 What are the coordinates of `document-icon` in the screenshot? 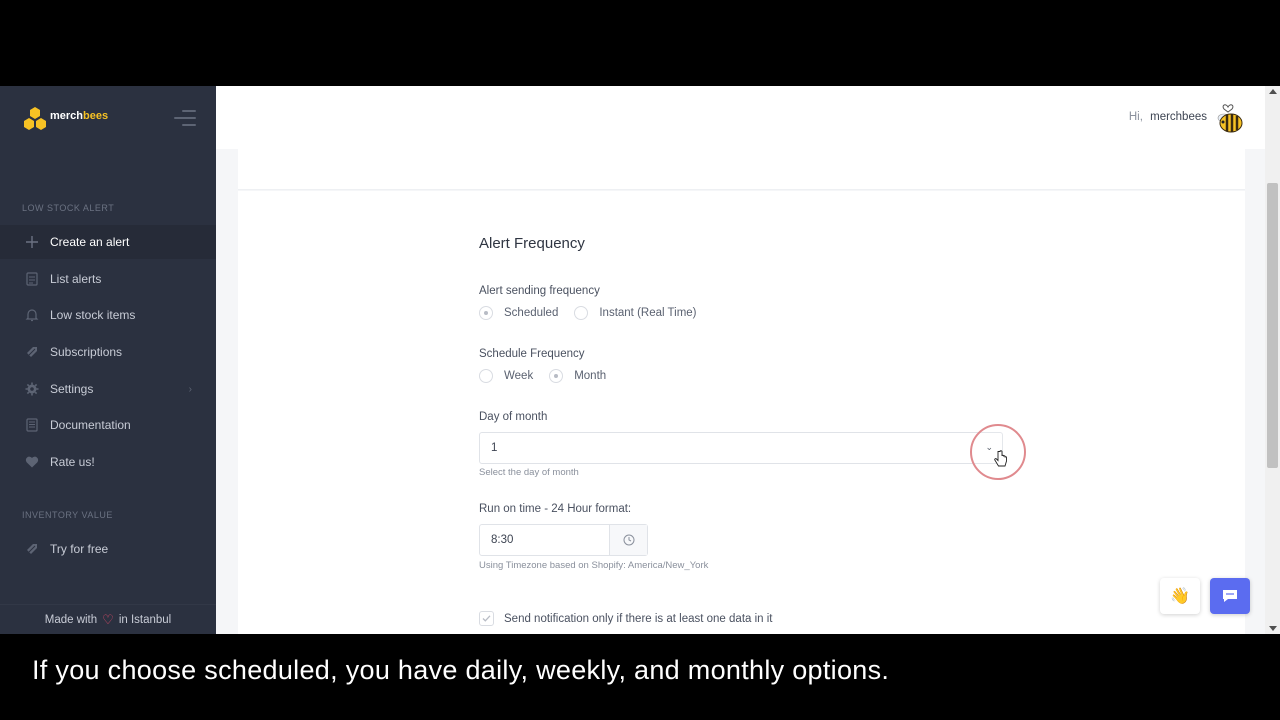 It's located at (32, 425).